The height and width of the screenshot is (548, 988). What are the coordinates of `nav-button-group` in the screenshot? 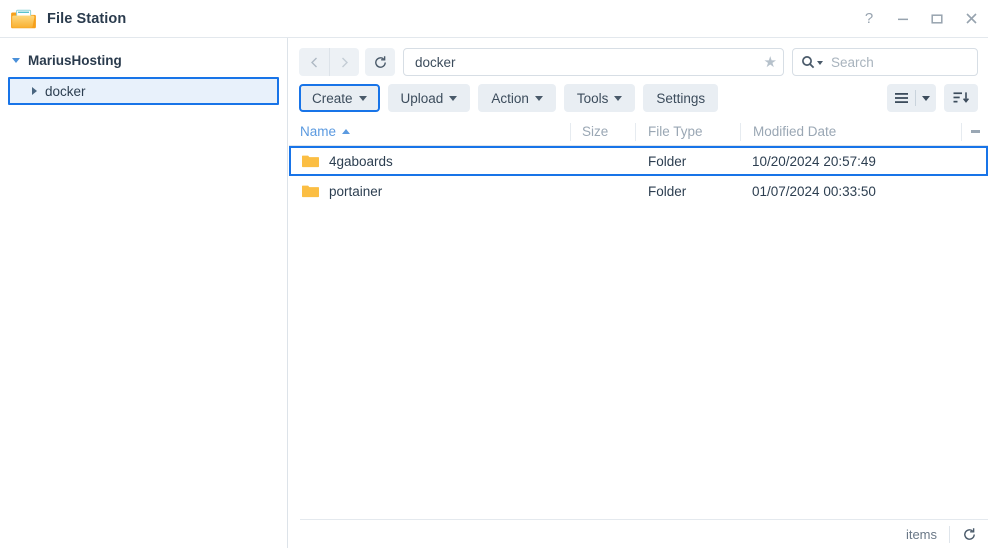 It's located at (329, 62).